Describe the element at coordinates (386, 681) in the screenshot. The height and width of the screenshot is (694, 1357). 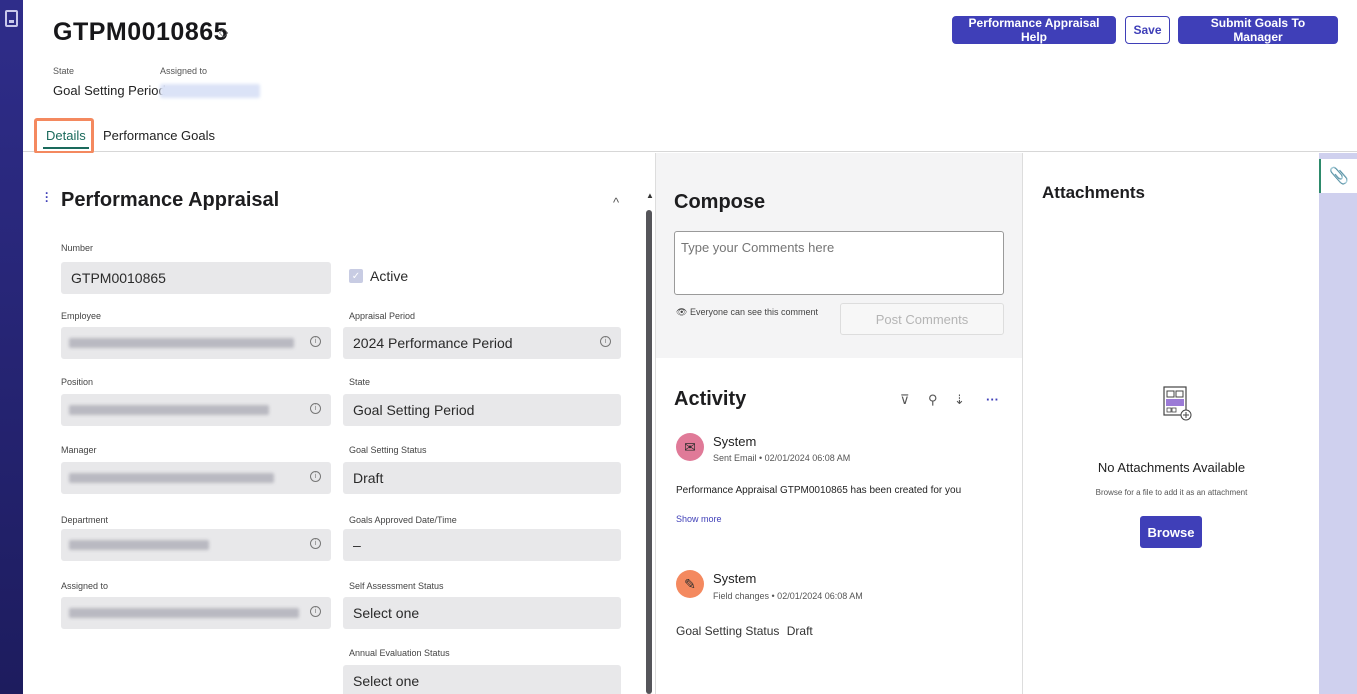
I see `annual-evaluation-status-value: Select one` at that location.